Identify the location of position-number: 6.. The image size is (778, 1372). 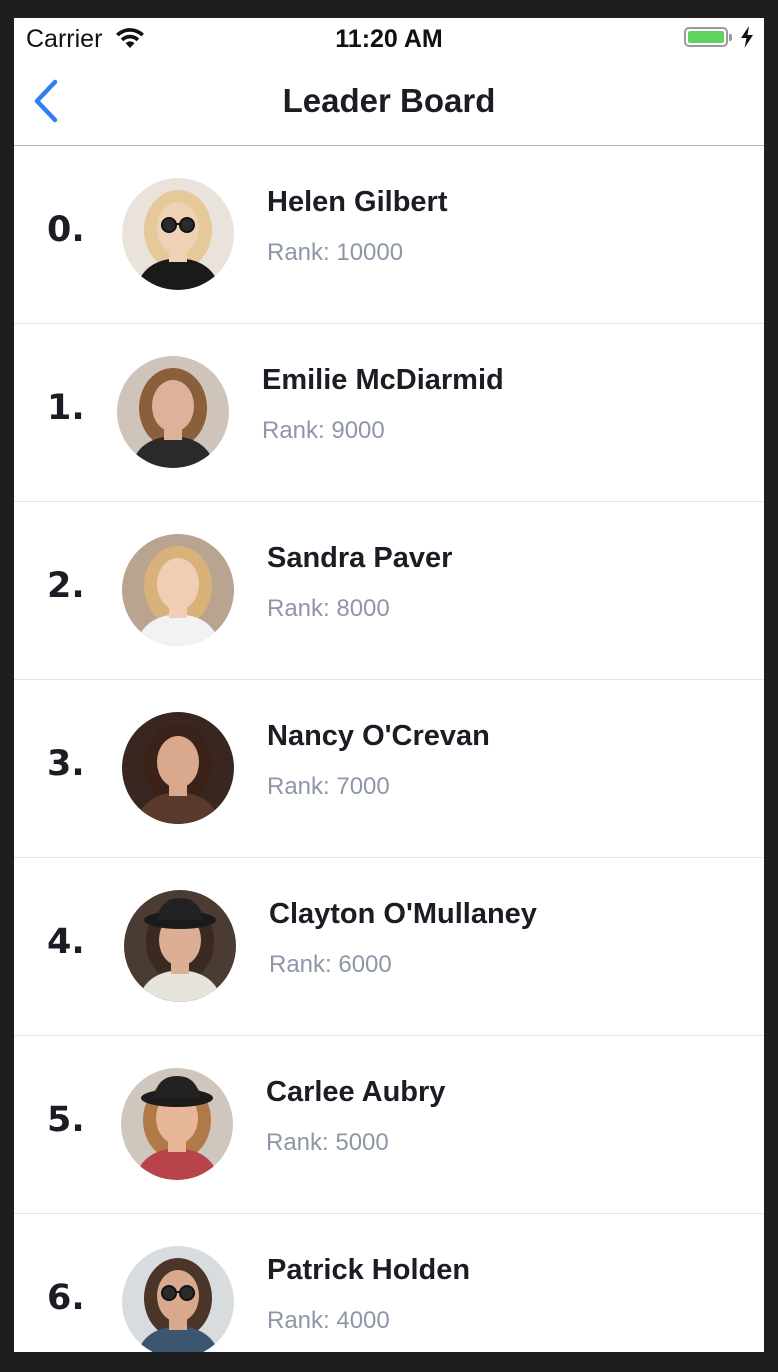
(66, 1298).